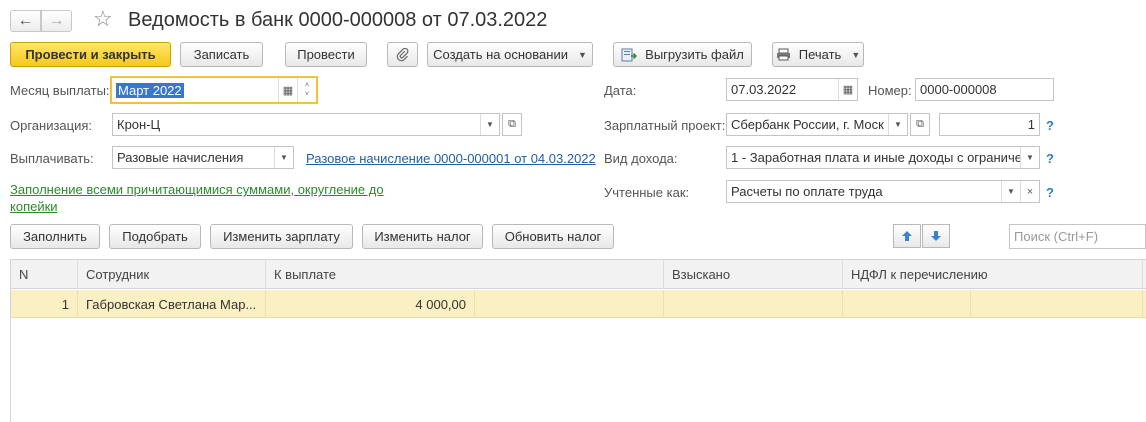  What do you see at coordinates (1031, 124) in the screenshot?
I see `salary-project-count: 1` at bounding box center [1031, 124].